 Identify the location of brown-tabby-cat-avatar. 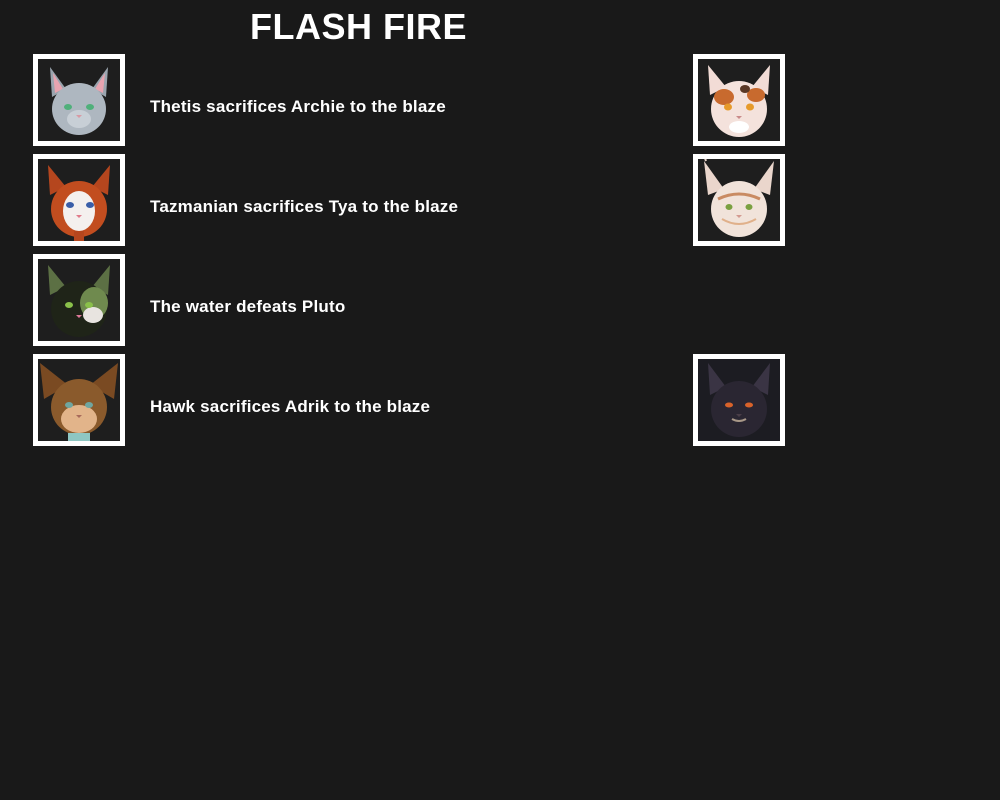
(79, 400).